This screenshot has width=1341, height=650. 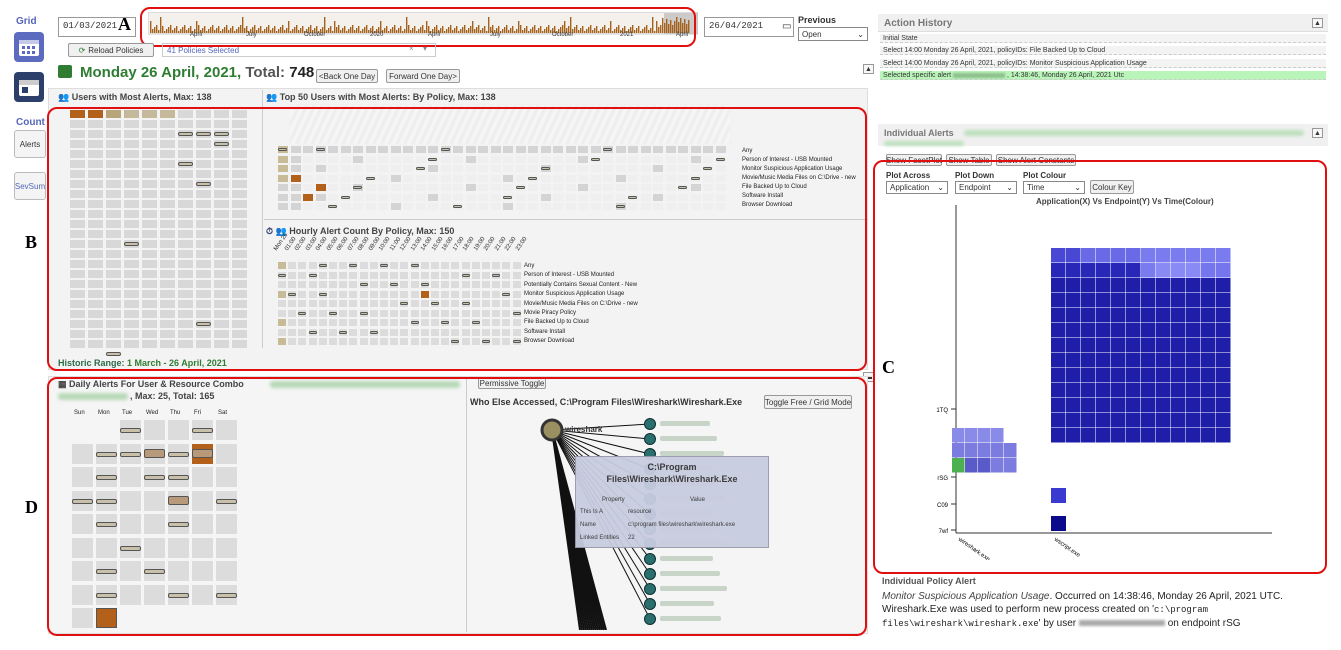 What do you see at coordinates (29, 87) in the screenshot?
I see `calendar-day-icon` at bounding box center [29, 87].